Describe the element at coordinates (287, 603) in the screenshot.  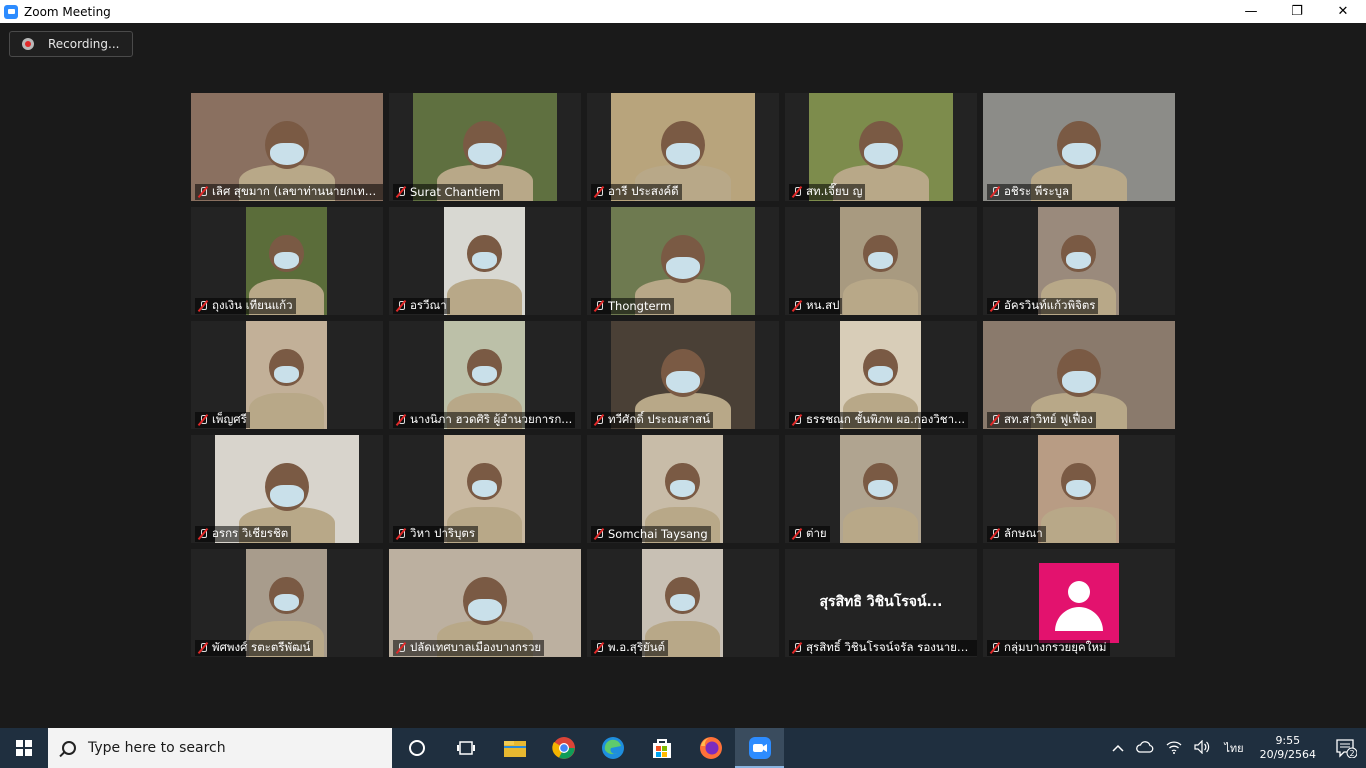
I see `participant-tile: พัศพงศ์ รตะตรีพัฒน์` at that location.